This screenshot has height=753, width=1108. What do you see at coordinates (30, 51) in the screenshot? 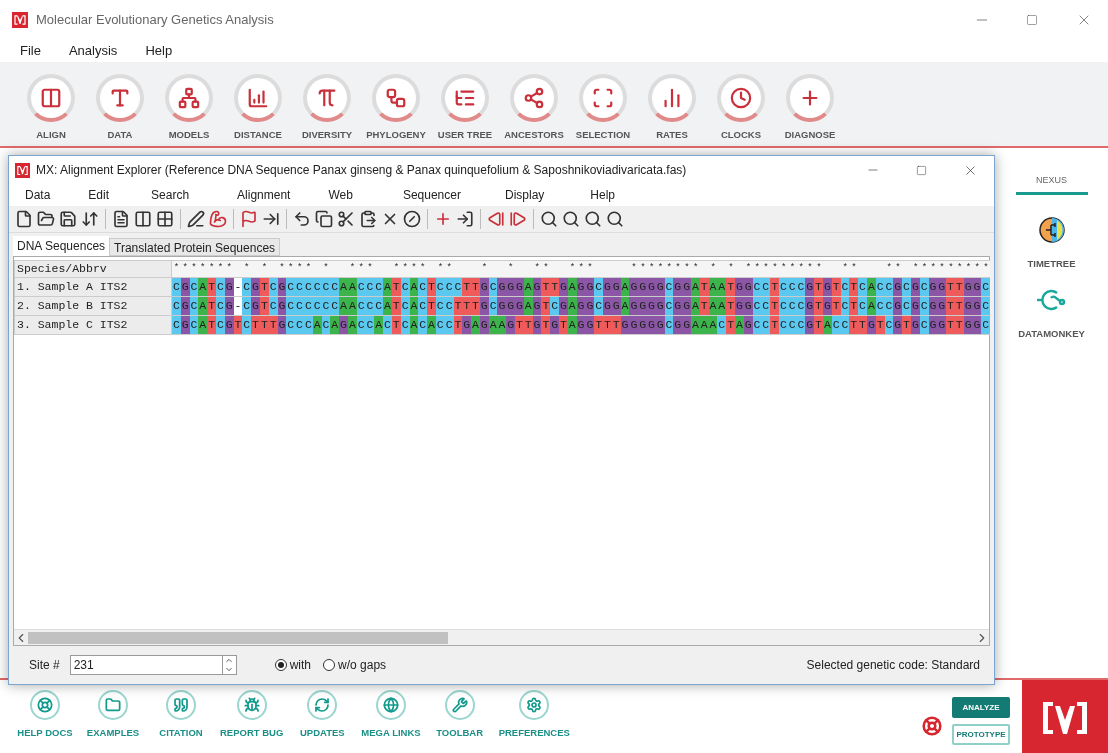
I see `menu-item: File` at bounding box center [30, 51].